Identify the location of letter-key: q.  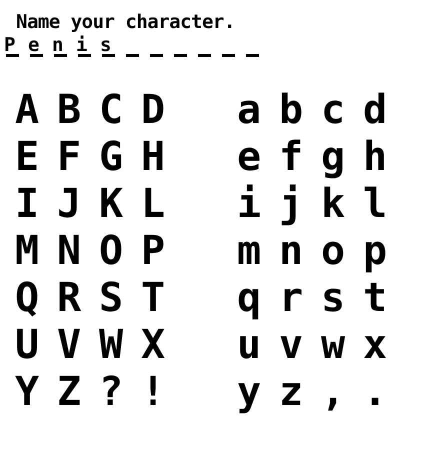
(249, 297).